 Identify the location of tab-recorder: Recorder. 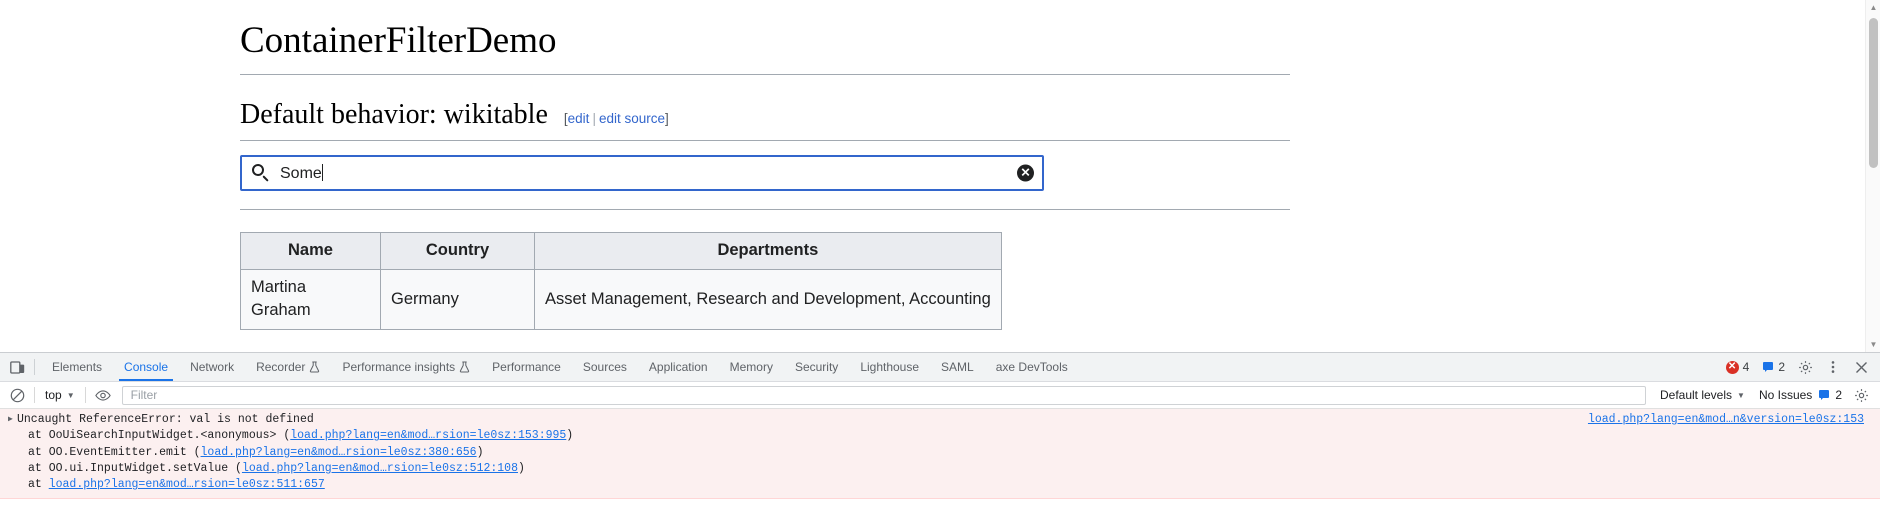
(288, 367).